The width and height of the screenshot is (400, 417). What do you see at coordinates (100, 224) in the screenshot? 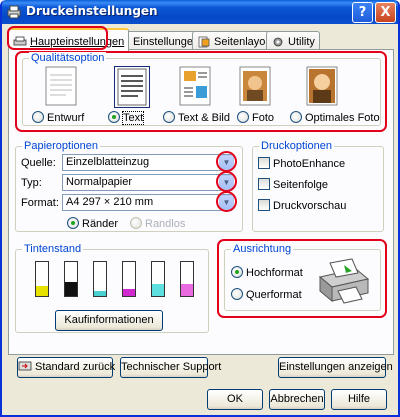
I see `margins-label: Ränder` at bounding box center [100, 224].